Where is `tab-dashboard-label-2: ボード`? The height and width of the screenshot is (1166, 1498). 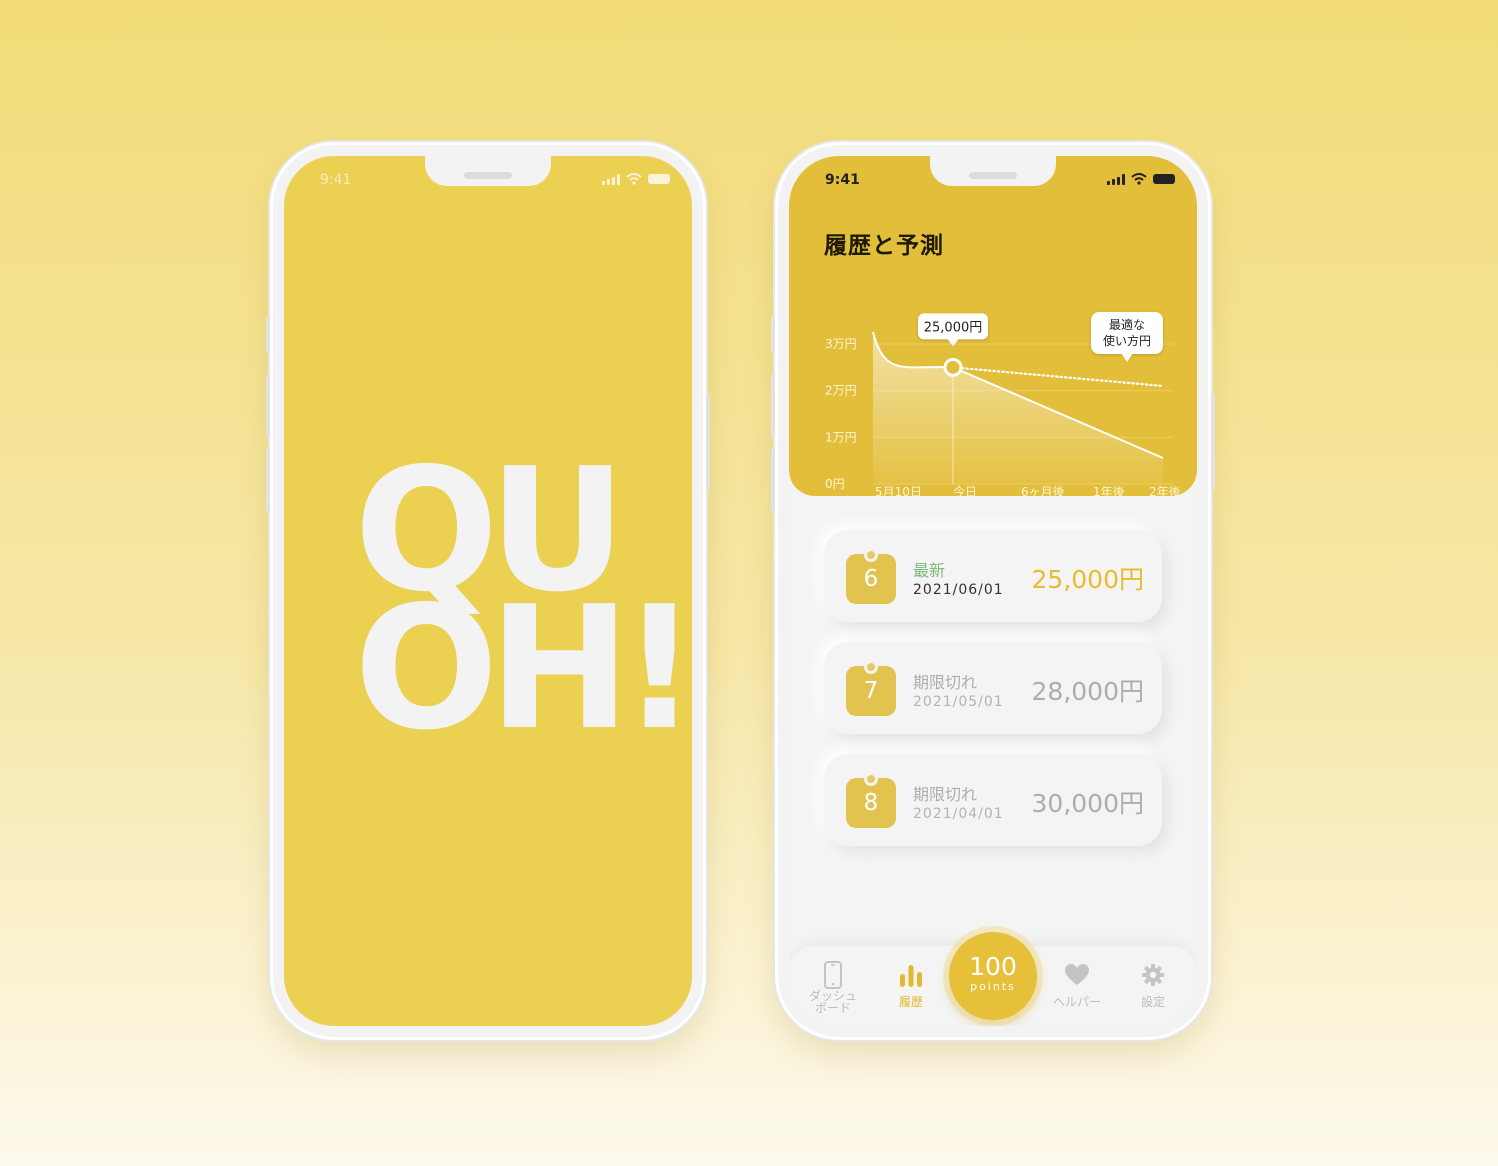 tab-dashboard-label-2: ボード is located at coordinates (832, 1008).